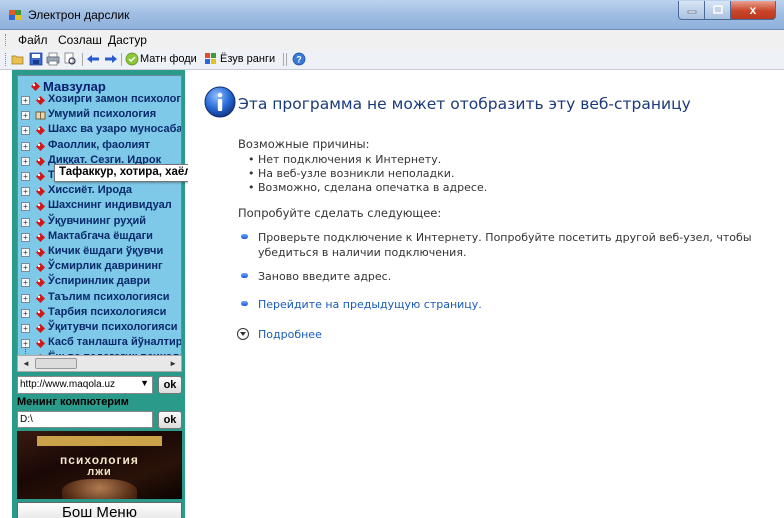 This screenshot has width=784, height=518. What do you see at coordinates (115, 342) in the screenshot?
I see `tree-item-label: Касб танлашга йўналтириш` at bounding box center [115, 342].